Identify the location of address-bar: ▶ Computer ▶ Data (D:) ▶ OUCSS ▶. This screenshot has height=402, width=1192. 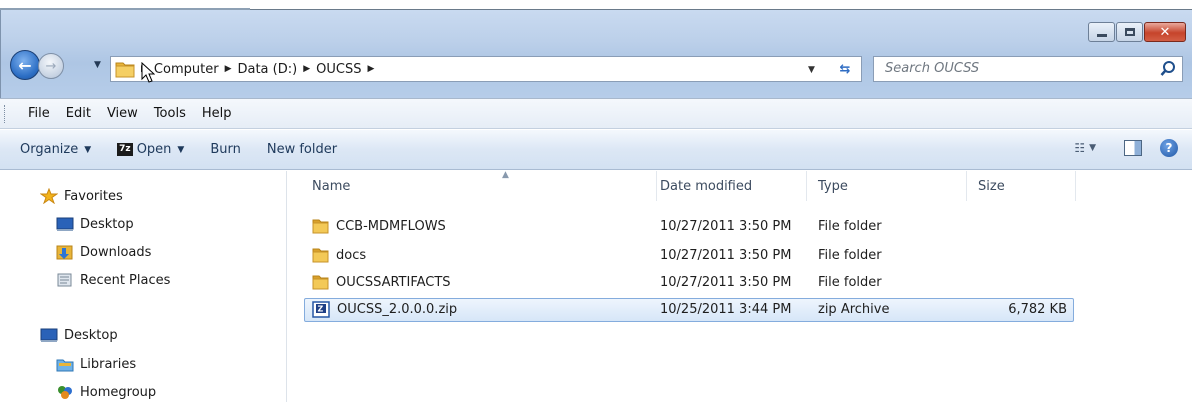
(486, 69).